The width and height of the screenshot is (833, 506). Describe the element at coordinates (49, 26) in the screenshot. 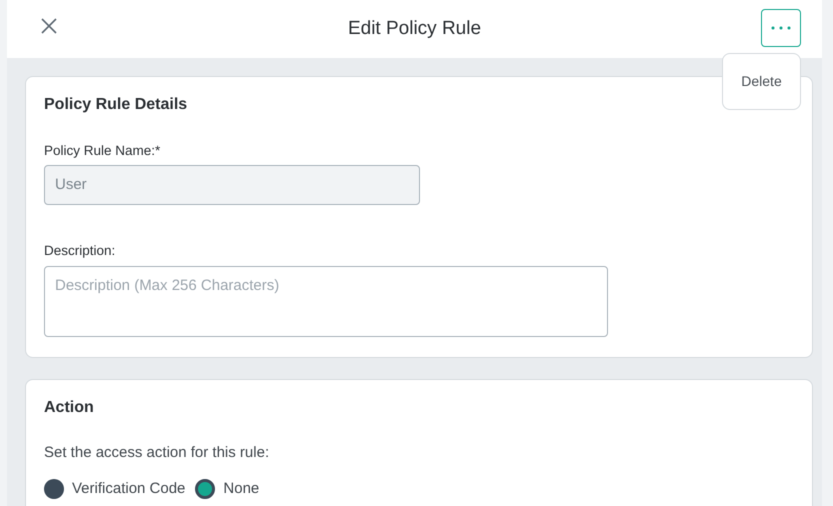

I see `close-icon` at that location.